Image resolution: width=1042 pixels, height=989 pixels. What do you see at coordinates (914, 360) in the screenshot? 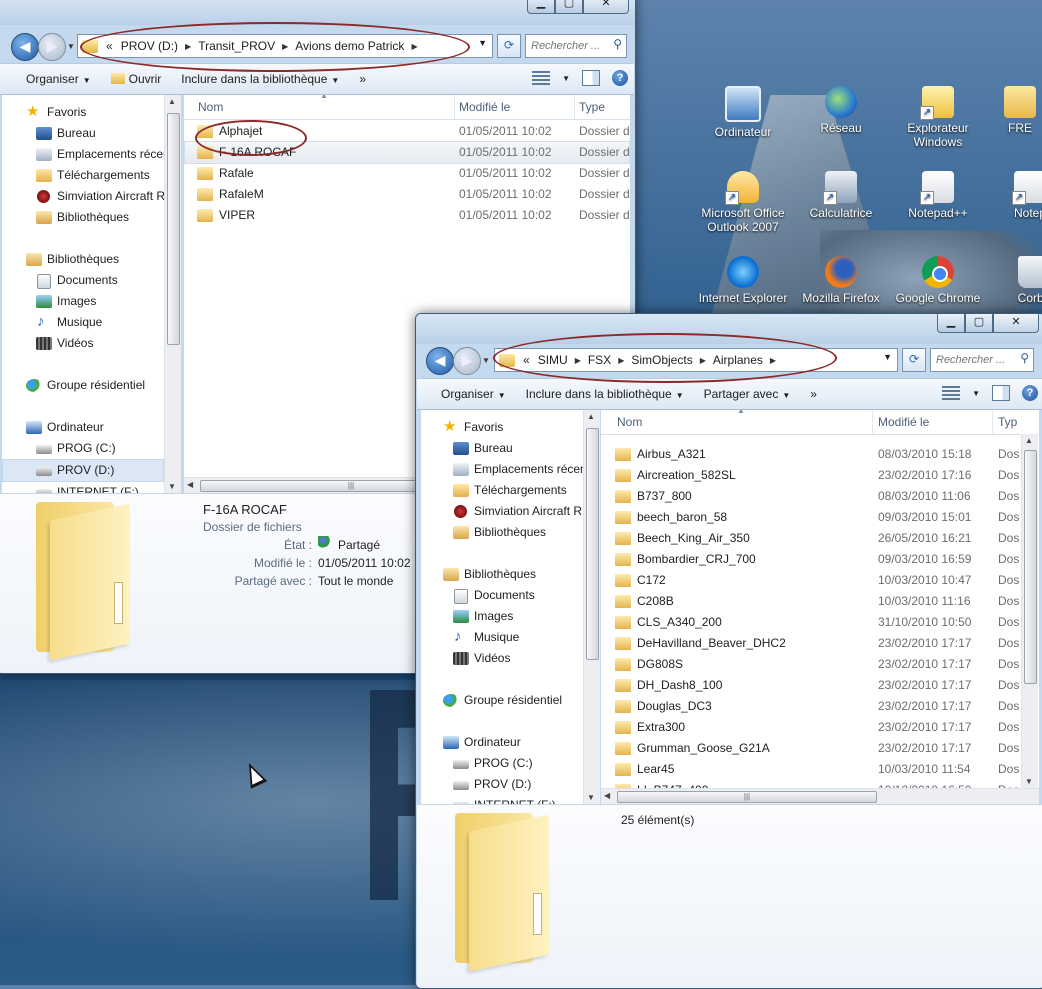
I see `refresh-button: ⟳` at bounding box center [914, 360].